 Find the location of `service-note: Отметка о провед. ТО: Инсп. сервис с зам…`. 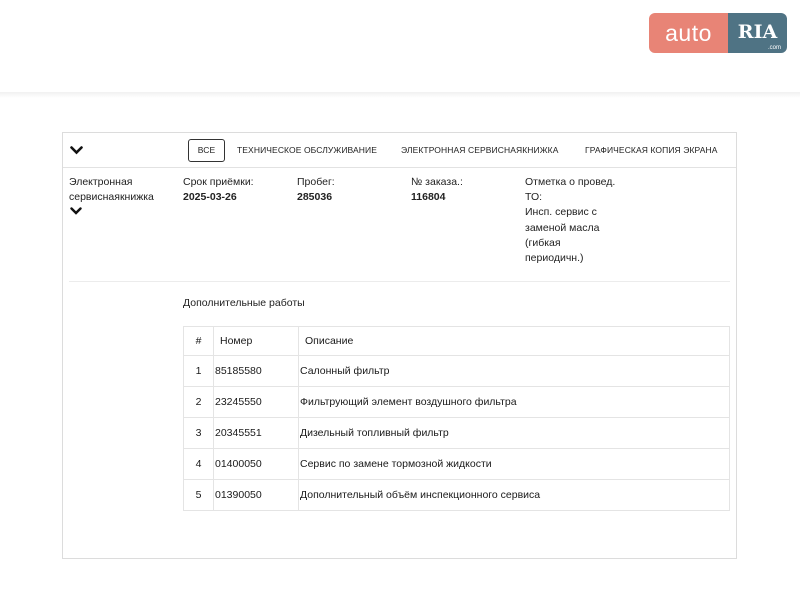

service-note: Отметка о провед. ТО: Инсп. сервис с зам… is located at coordinates (570, 220).